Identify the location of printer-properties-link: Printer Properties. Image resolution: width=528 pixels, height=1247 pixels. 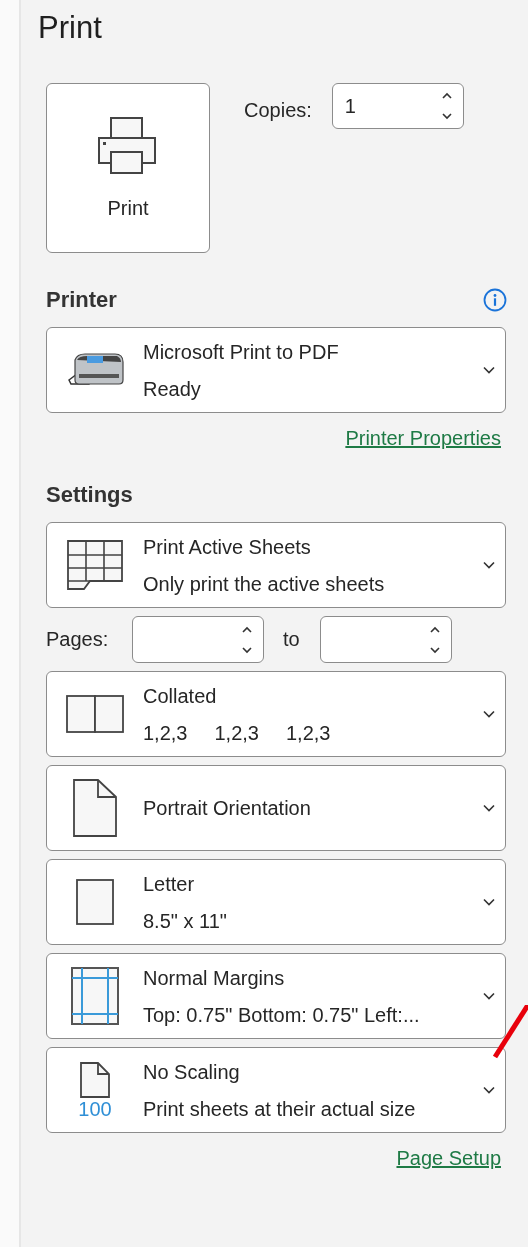
(423, 438).